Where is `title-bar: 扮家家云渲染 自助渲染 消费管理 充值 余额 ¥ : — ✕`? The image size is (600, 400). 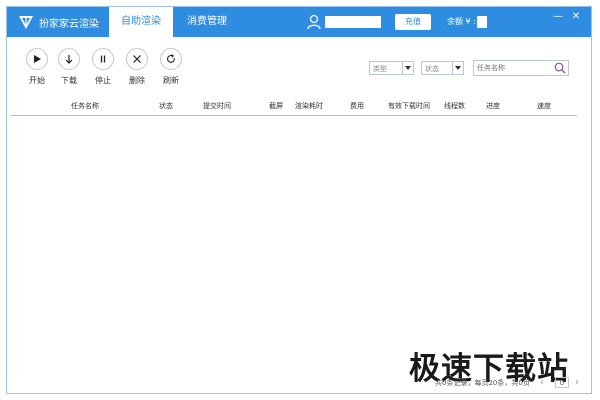 title-bar: 扮家家云渲染 自助渲染 消费管理 充值 余额 ¥ : — ✕ is located at coordinates (299, 22).